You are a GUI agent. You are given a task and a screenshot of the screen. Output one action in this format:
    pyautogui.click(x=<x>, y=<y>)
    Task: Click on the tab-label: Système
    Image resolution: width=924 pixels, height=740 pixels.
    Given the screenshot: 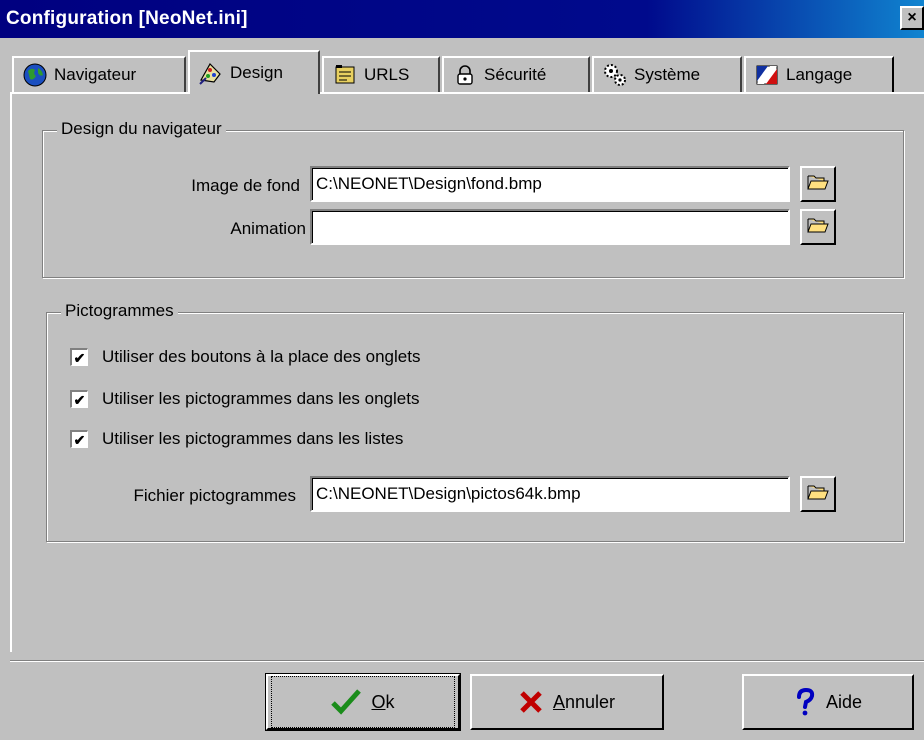 What is the action you would take?
    pyautogui.click(x=667, y=74)
    